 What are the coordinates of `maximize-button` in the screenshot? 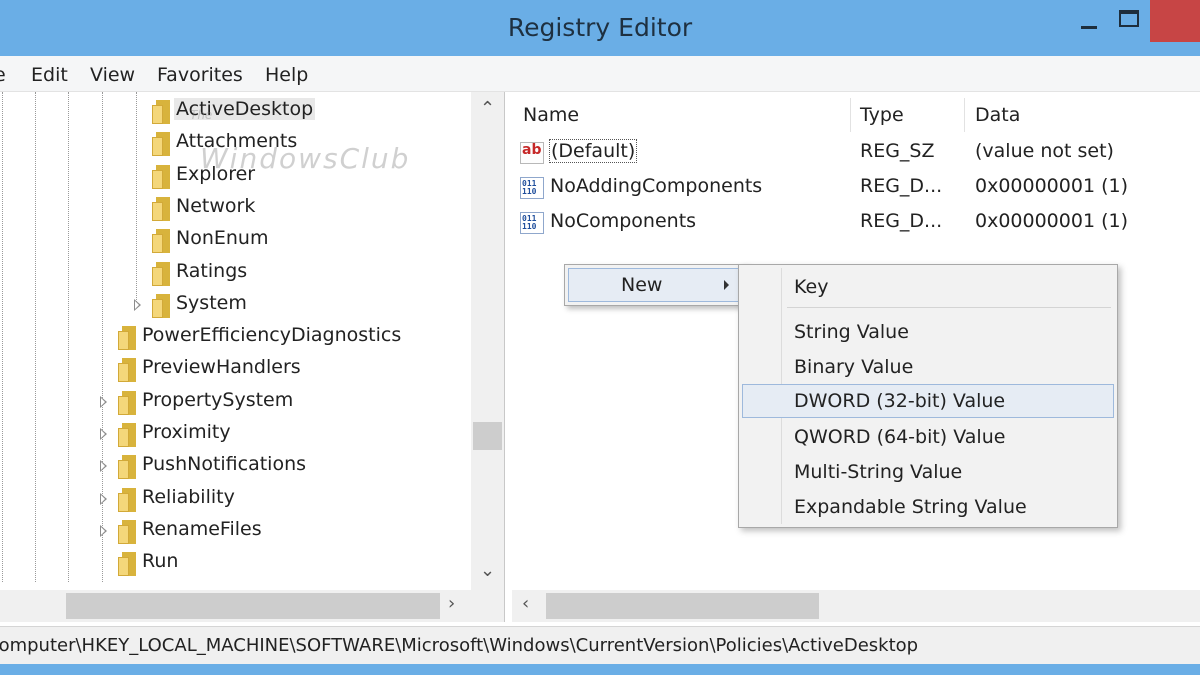 It's located at (1132, 20).